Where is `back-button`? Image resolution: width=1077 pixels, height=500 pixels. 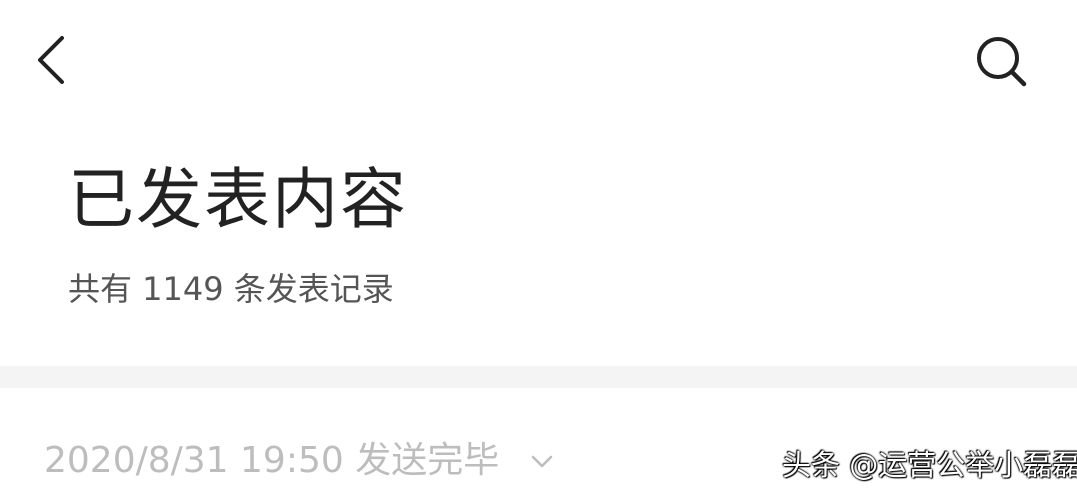
back-button is located at coordinates (52, 60).